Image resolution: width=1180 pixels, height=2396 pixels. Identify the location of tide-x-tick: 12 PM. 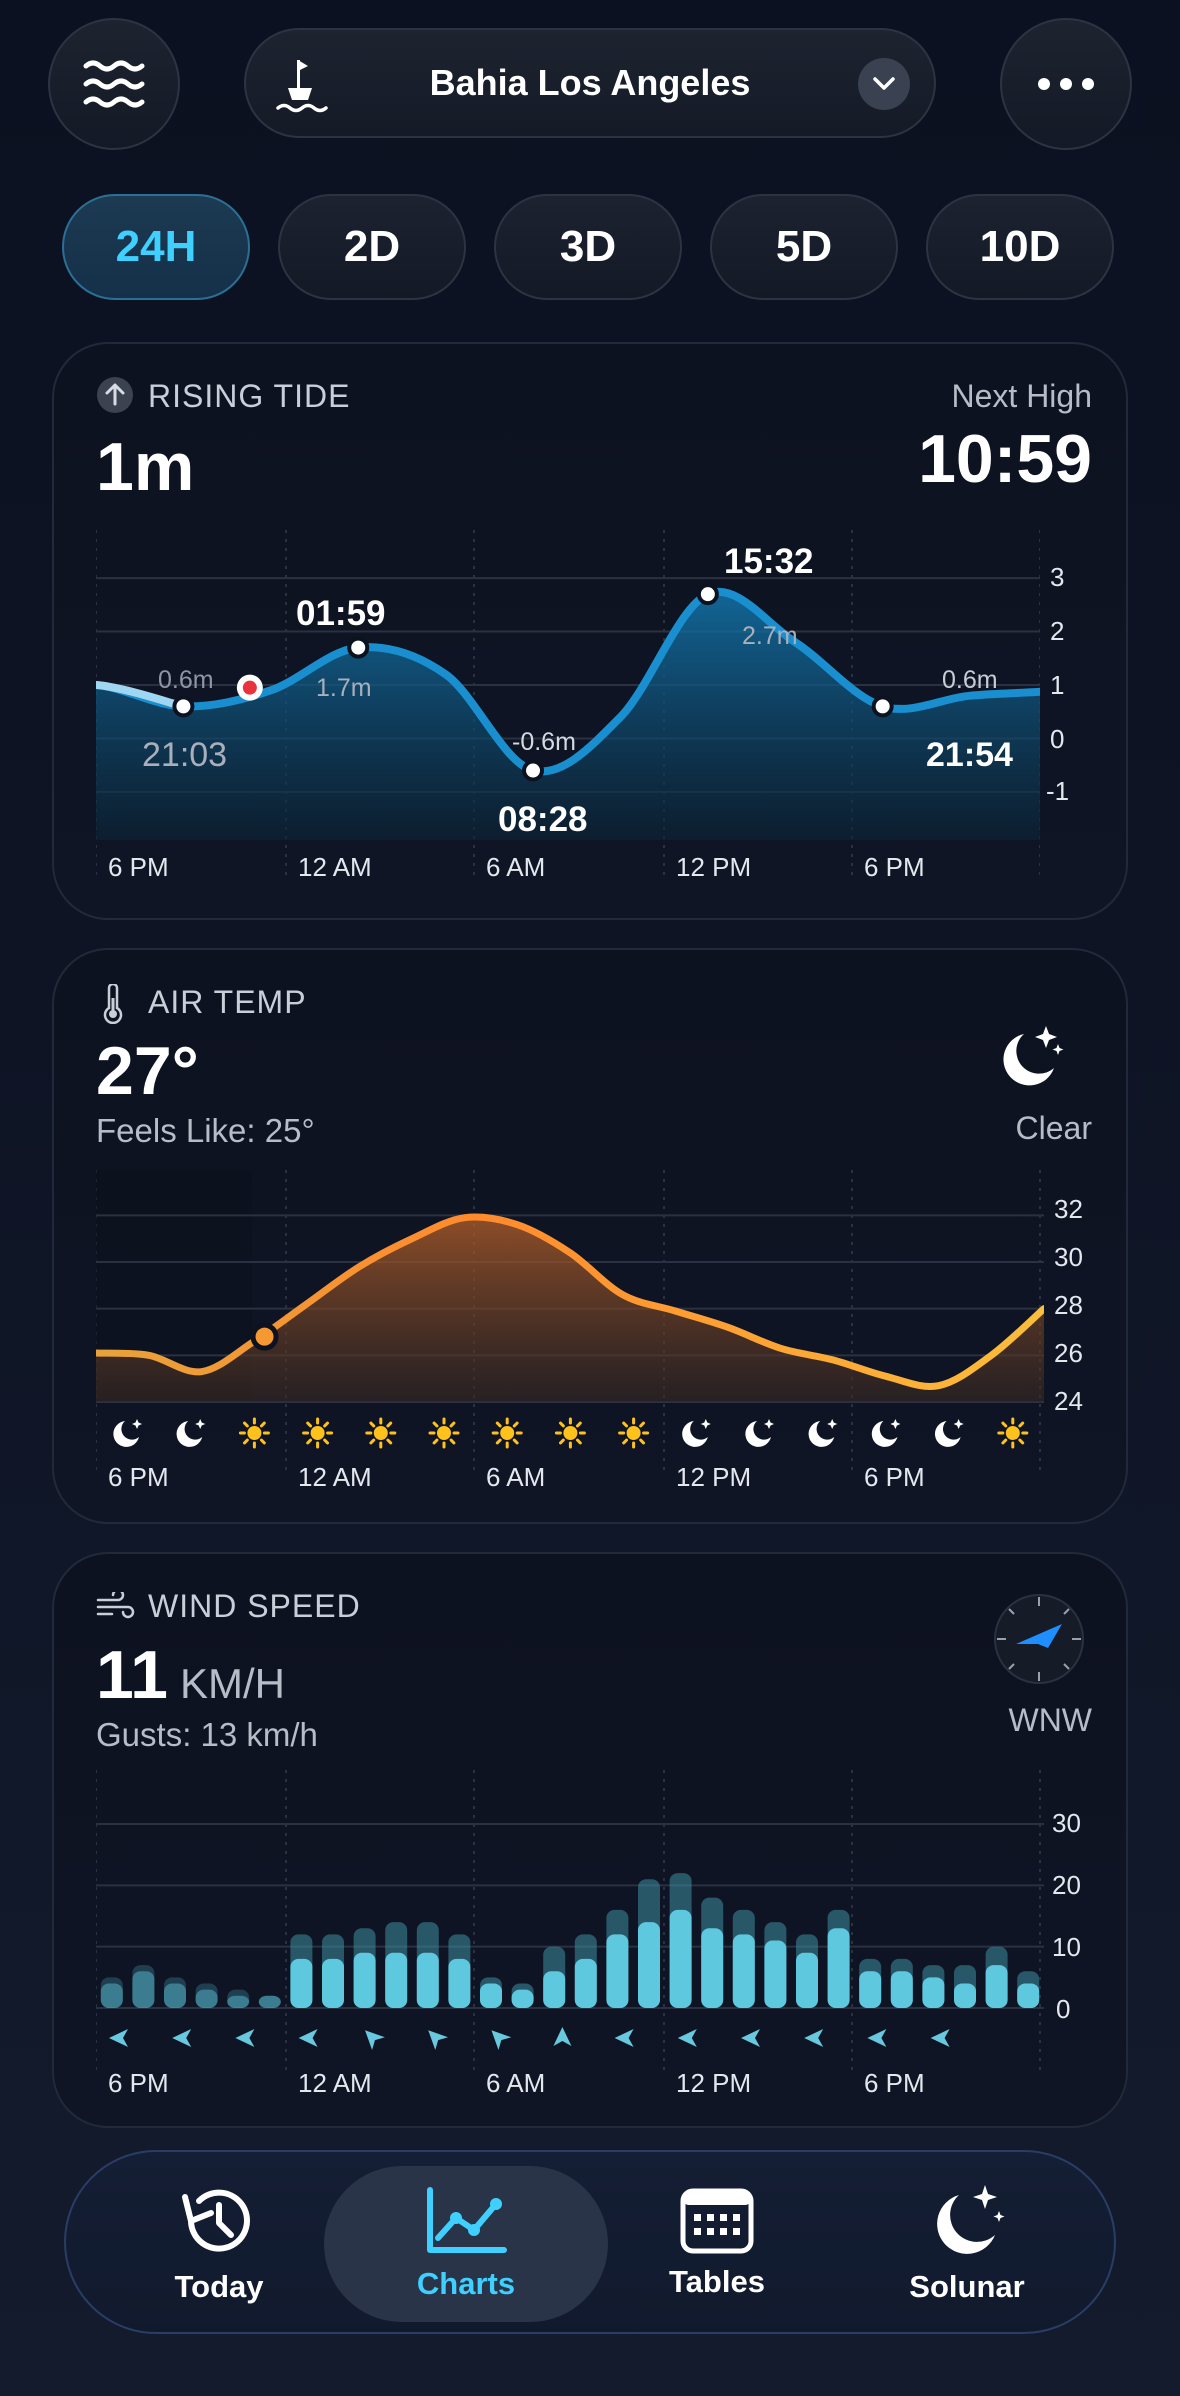
(714, 867).